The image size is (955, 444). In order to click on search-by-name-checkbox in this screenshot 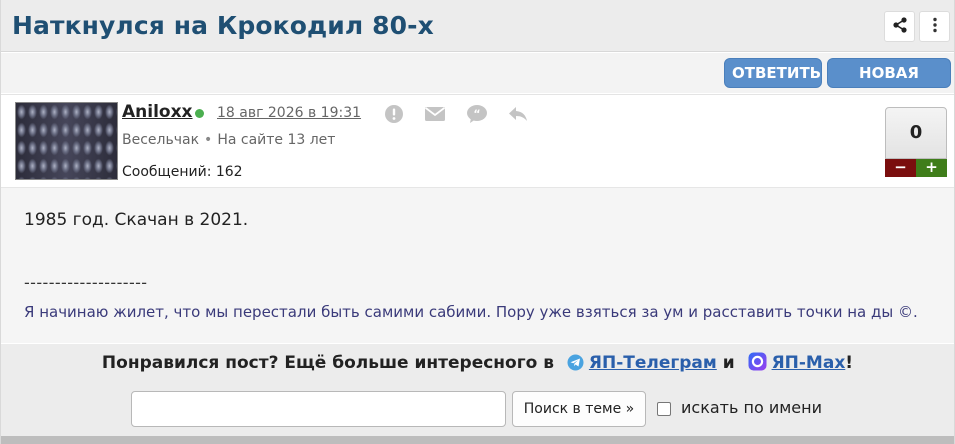, I will do `click(664, 409)`.